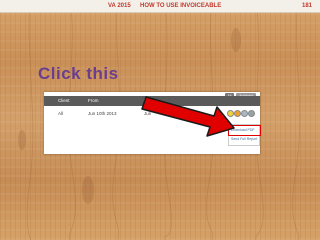  Describe the element at coordinates (148, 113) in the screenshot. I see `cell-to: Jun` at that location.